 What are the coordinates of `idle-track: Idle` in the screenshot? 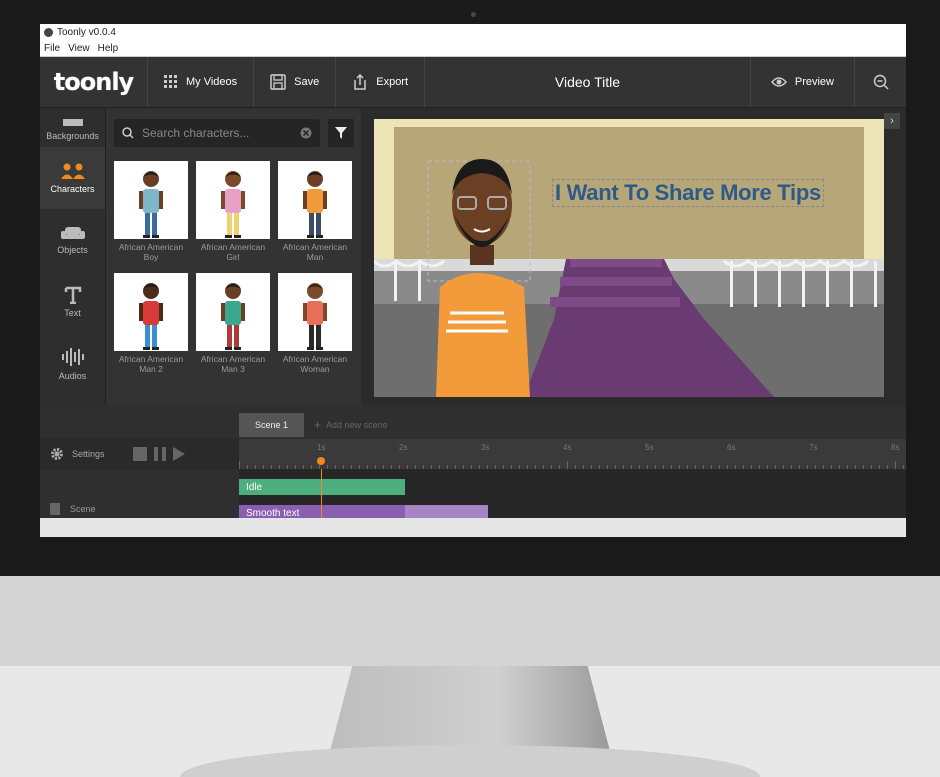 It's located at (322, 487).